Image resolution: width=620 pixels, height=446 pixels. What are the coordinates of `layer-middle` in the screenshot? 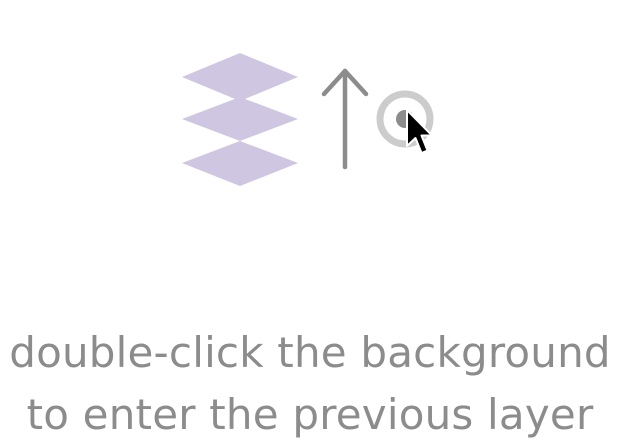 It's located at (240, 119).